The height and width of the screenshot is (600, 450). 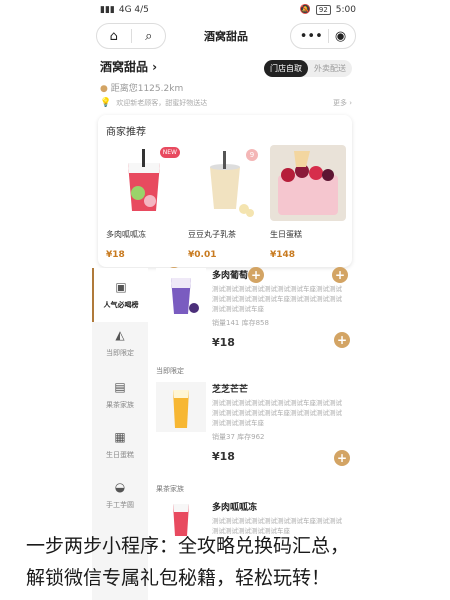 What do you see at coordinates (188, 546) in the screenshot?
I see `overlay-line-1: 一步两步小程序：全攻略兑换码汇总，` at bounding box center [188, 546].